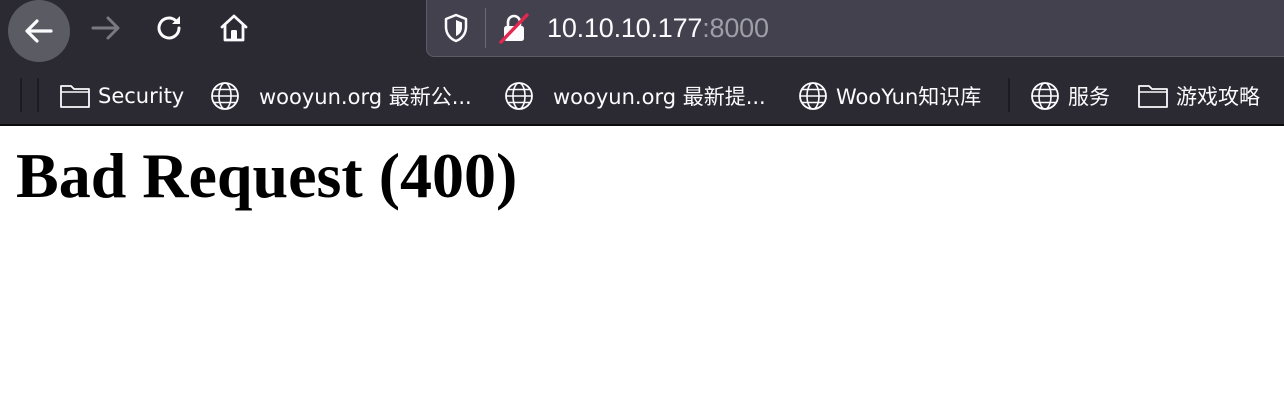  Describe the element at coordinates (267, 175) in the screenshot. I see `page-title: Bad Request (400)` at that location.